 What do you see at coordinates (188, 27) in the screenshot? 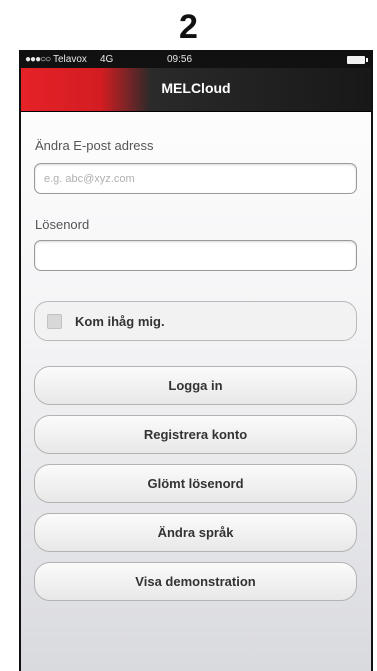
I see `step-number: 2` at bounding box center [188, 27].